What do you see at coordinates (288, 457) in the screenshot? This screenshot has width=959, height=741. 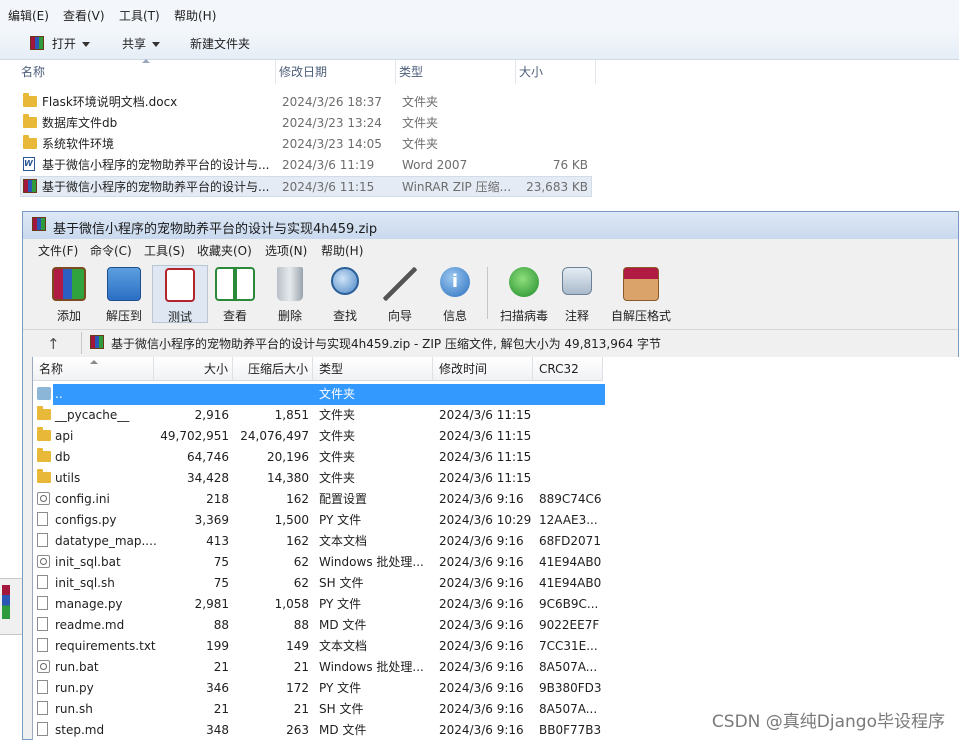 I see `packed-size: 20,196` at bounding box center [288, 457].